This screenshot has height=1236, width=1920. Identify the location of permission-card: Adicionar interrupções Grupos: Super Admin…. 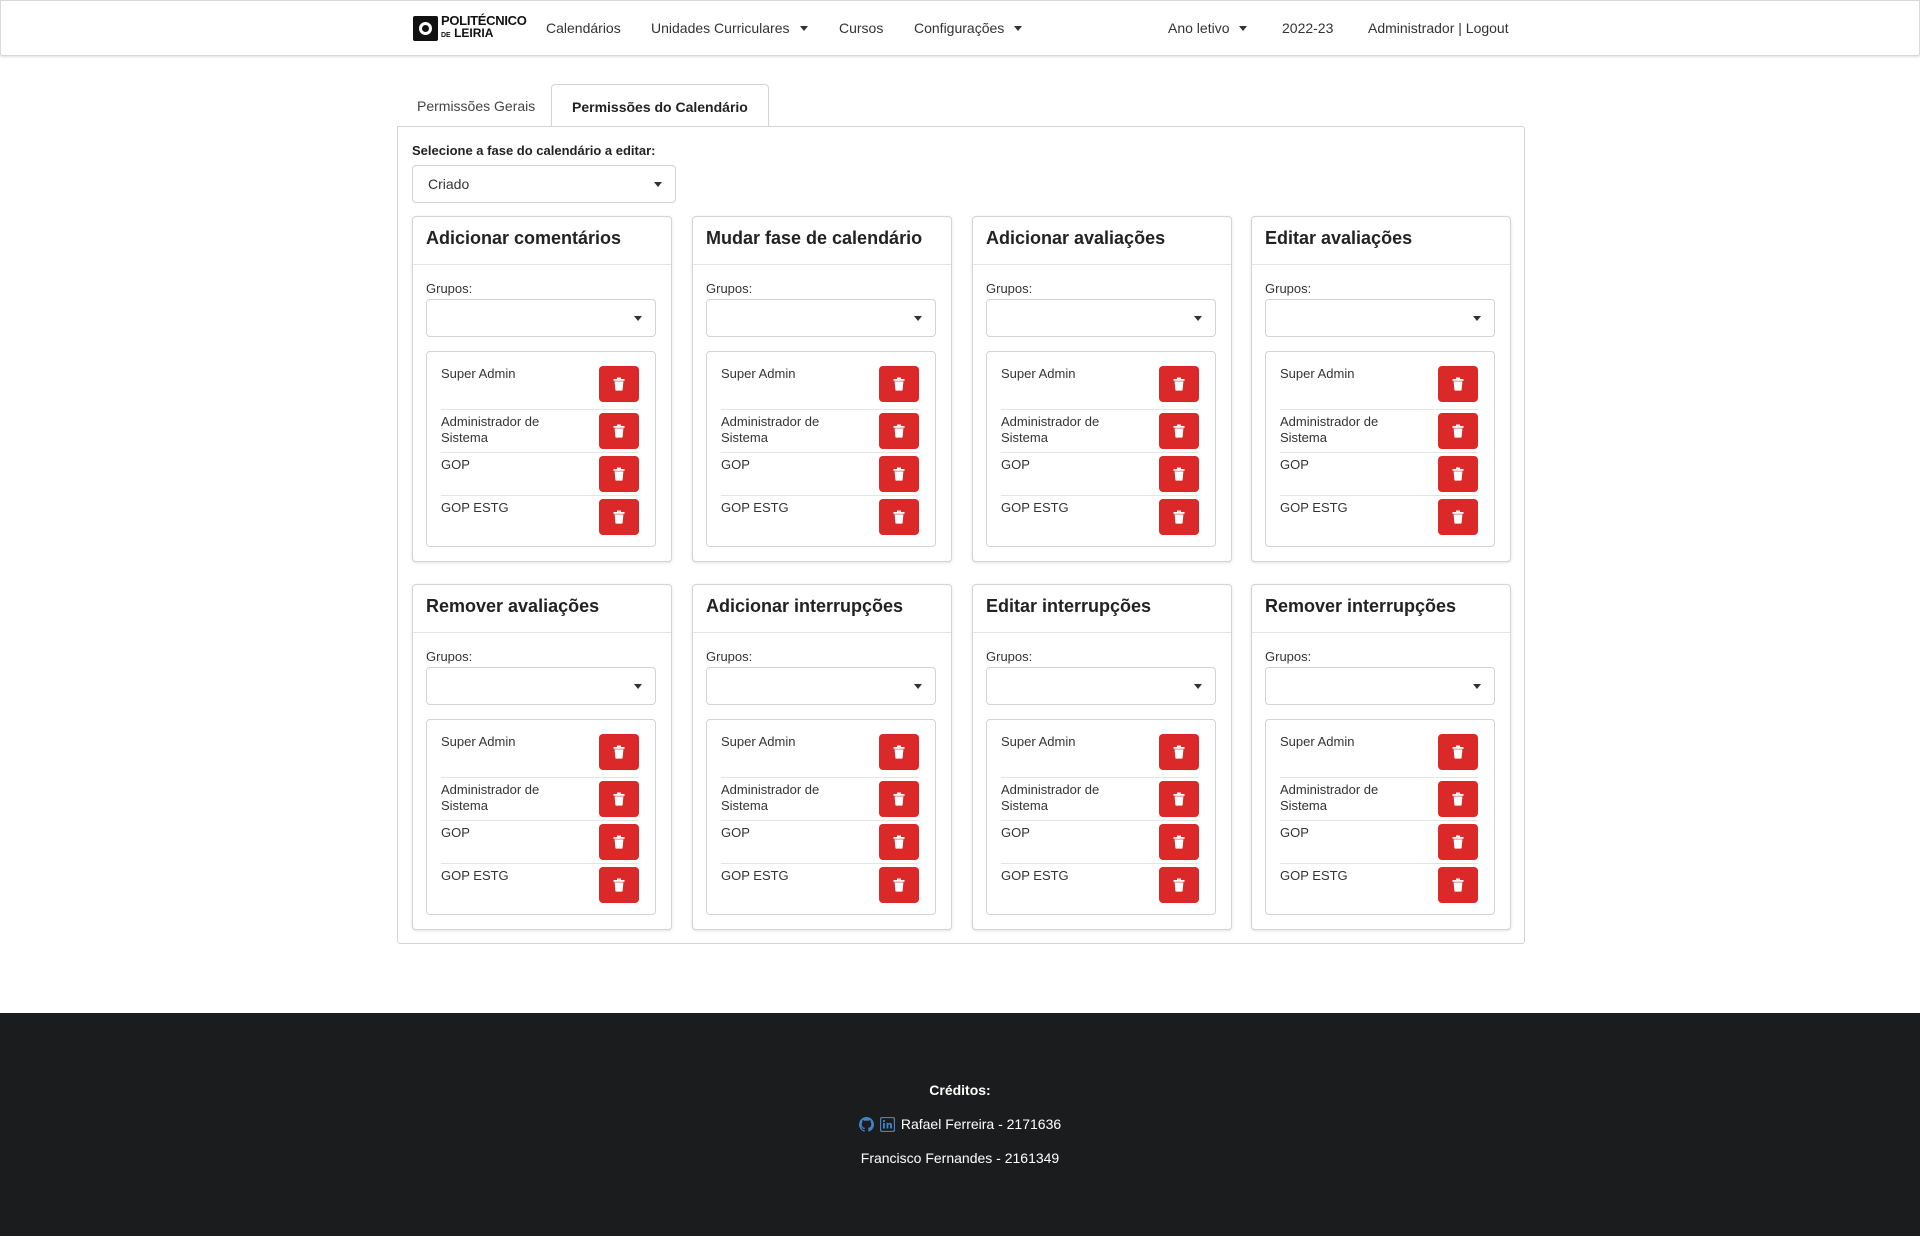
(822, 757).